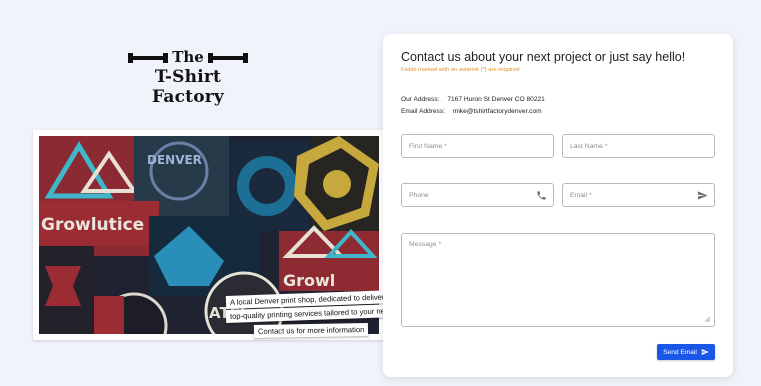  I want to click on first-name-input, so click(477, 146).